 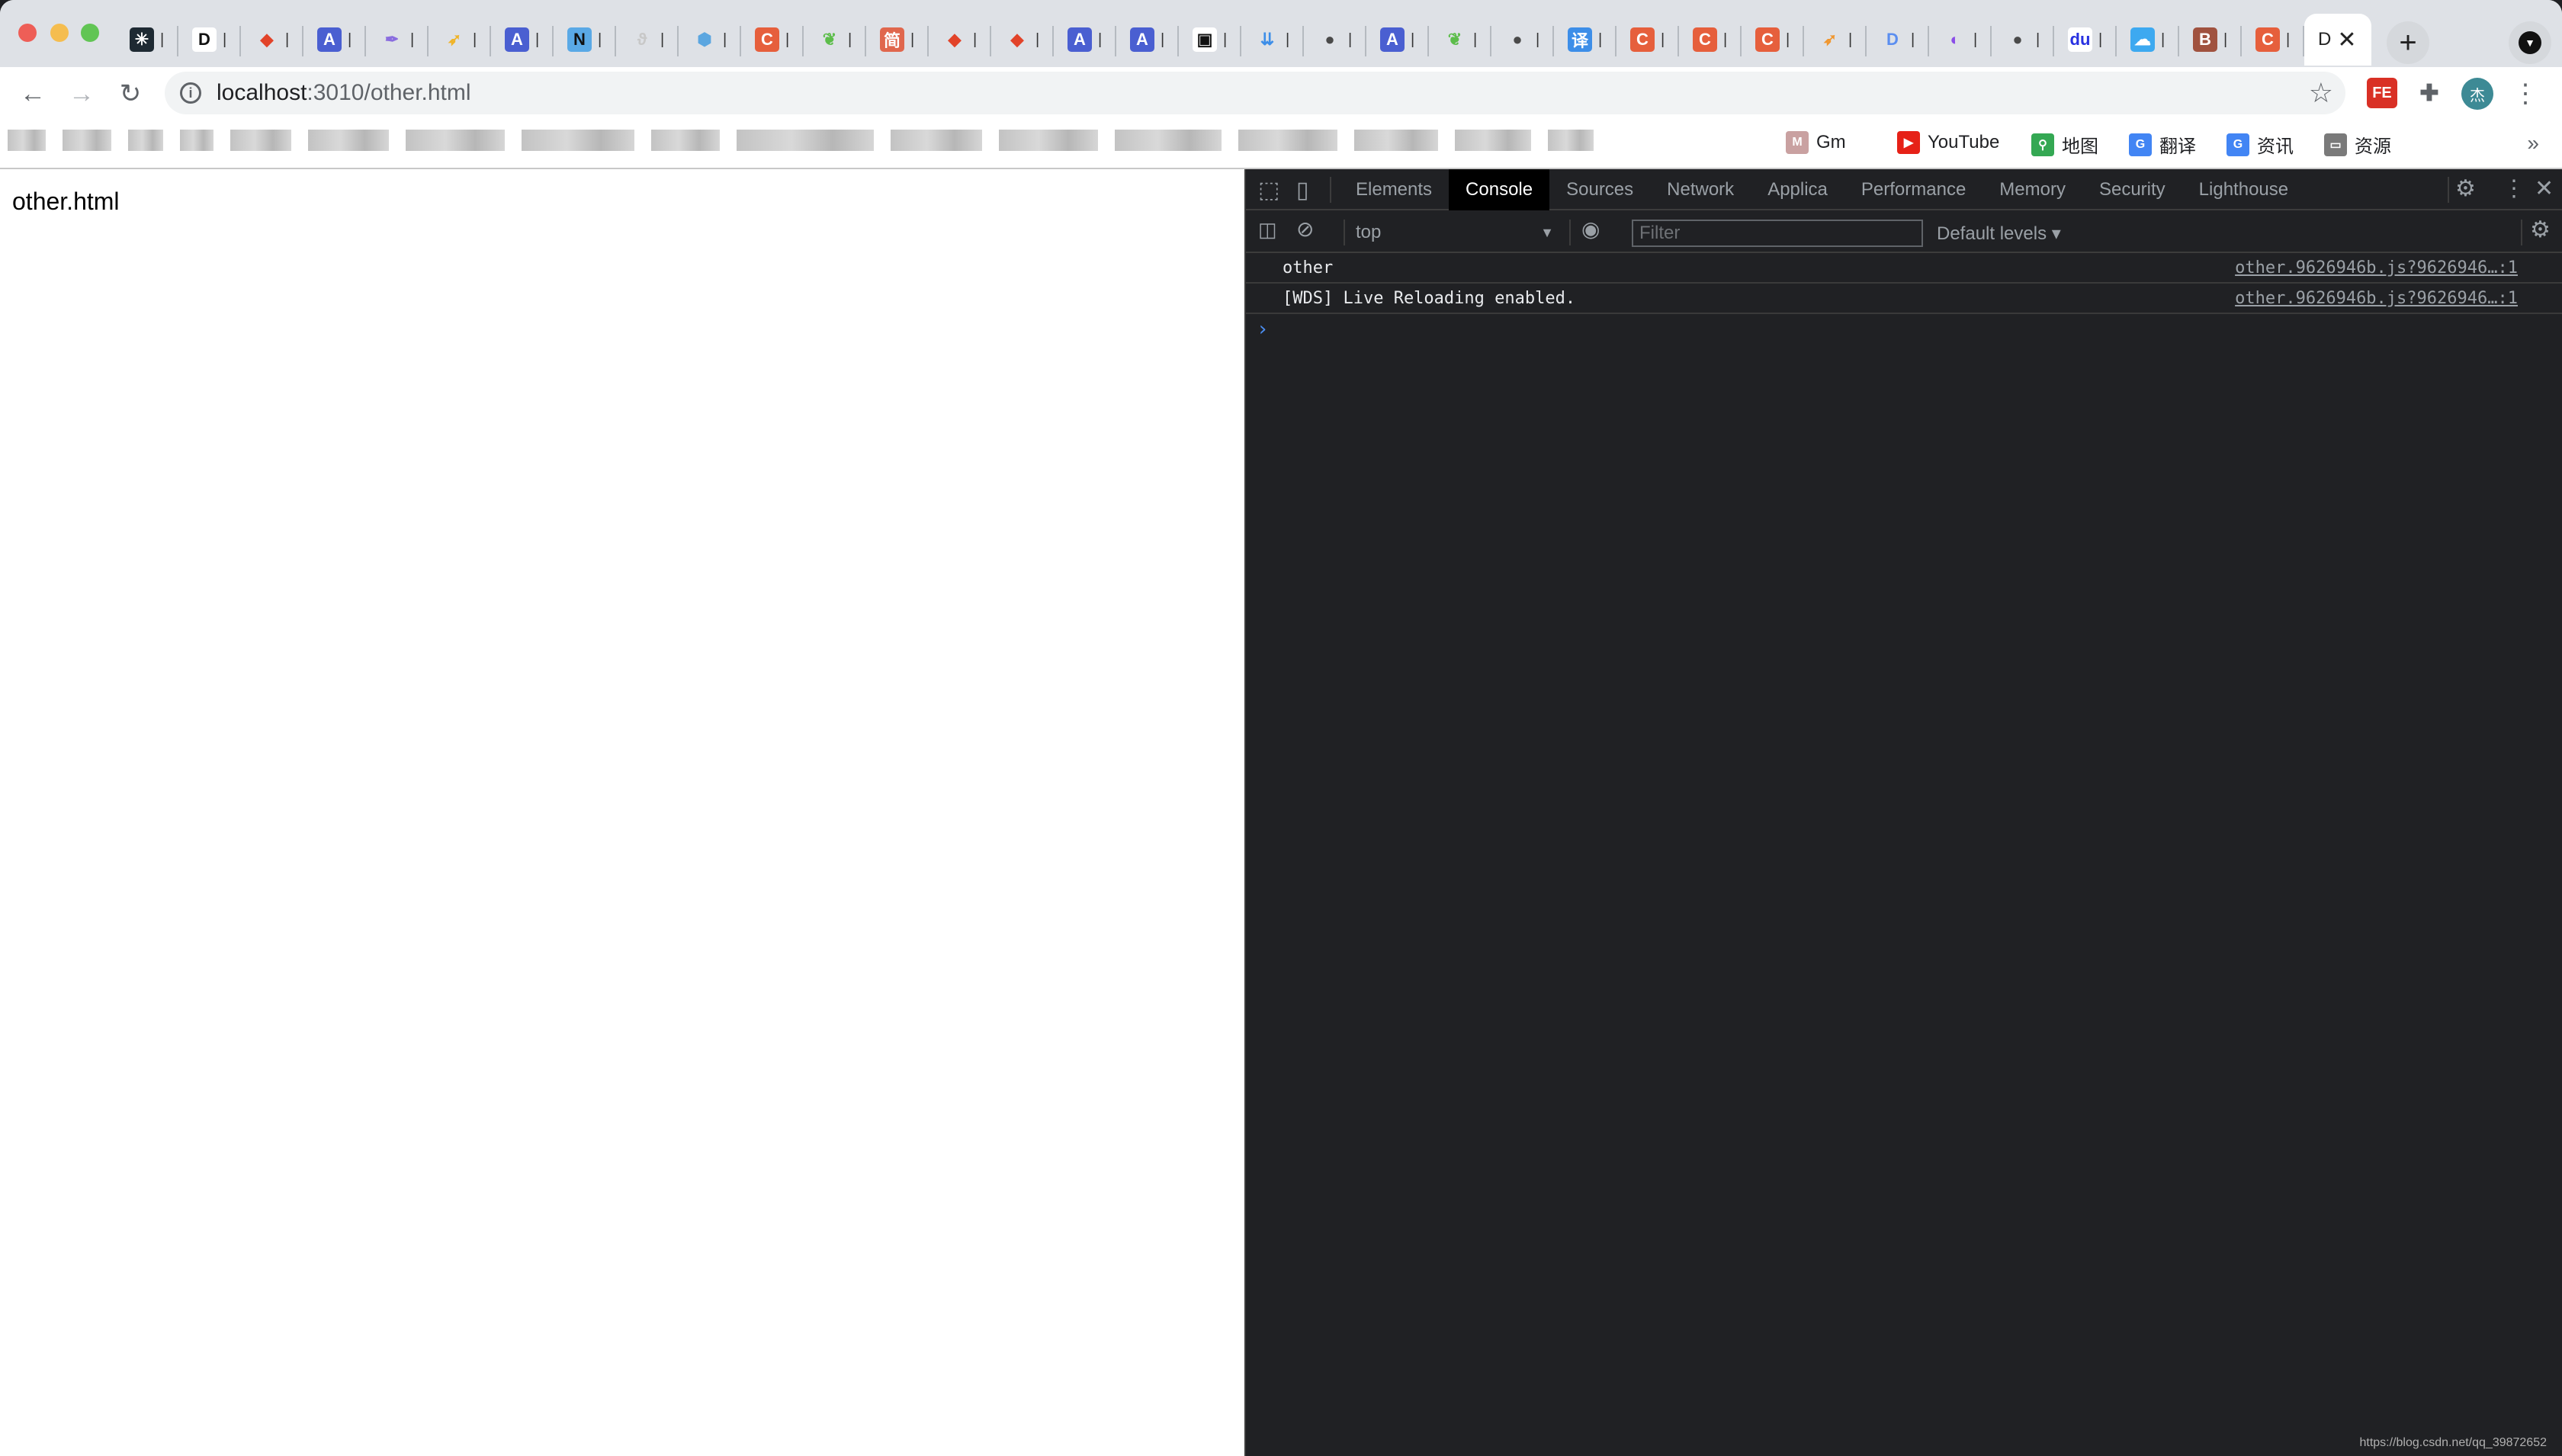 I want to click on bookmark-gmail: M Gm, so click(x=1816, y=142).